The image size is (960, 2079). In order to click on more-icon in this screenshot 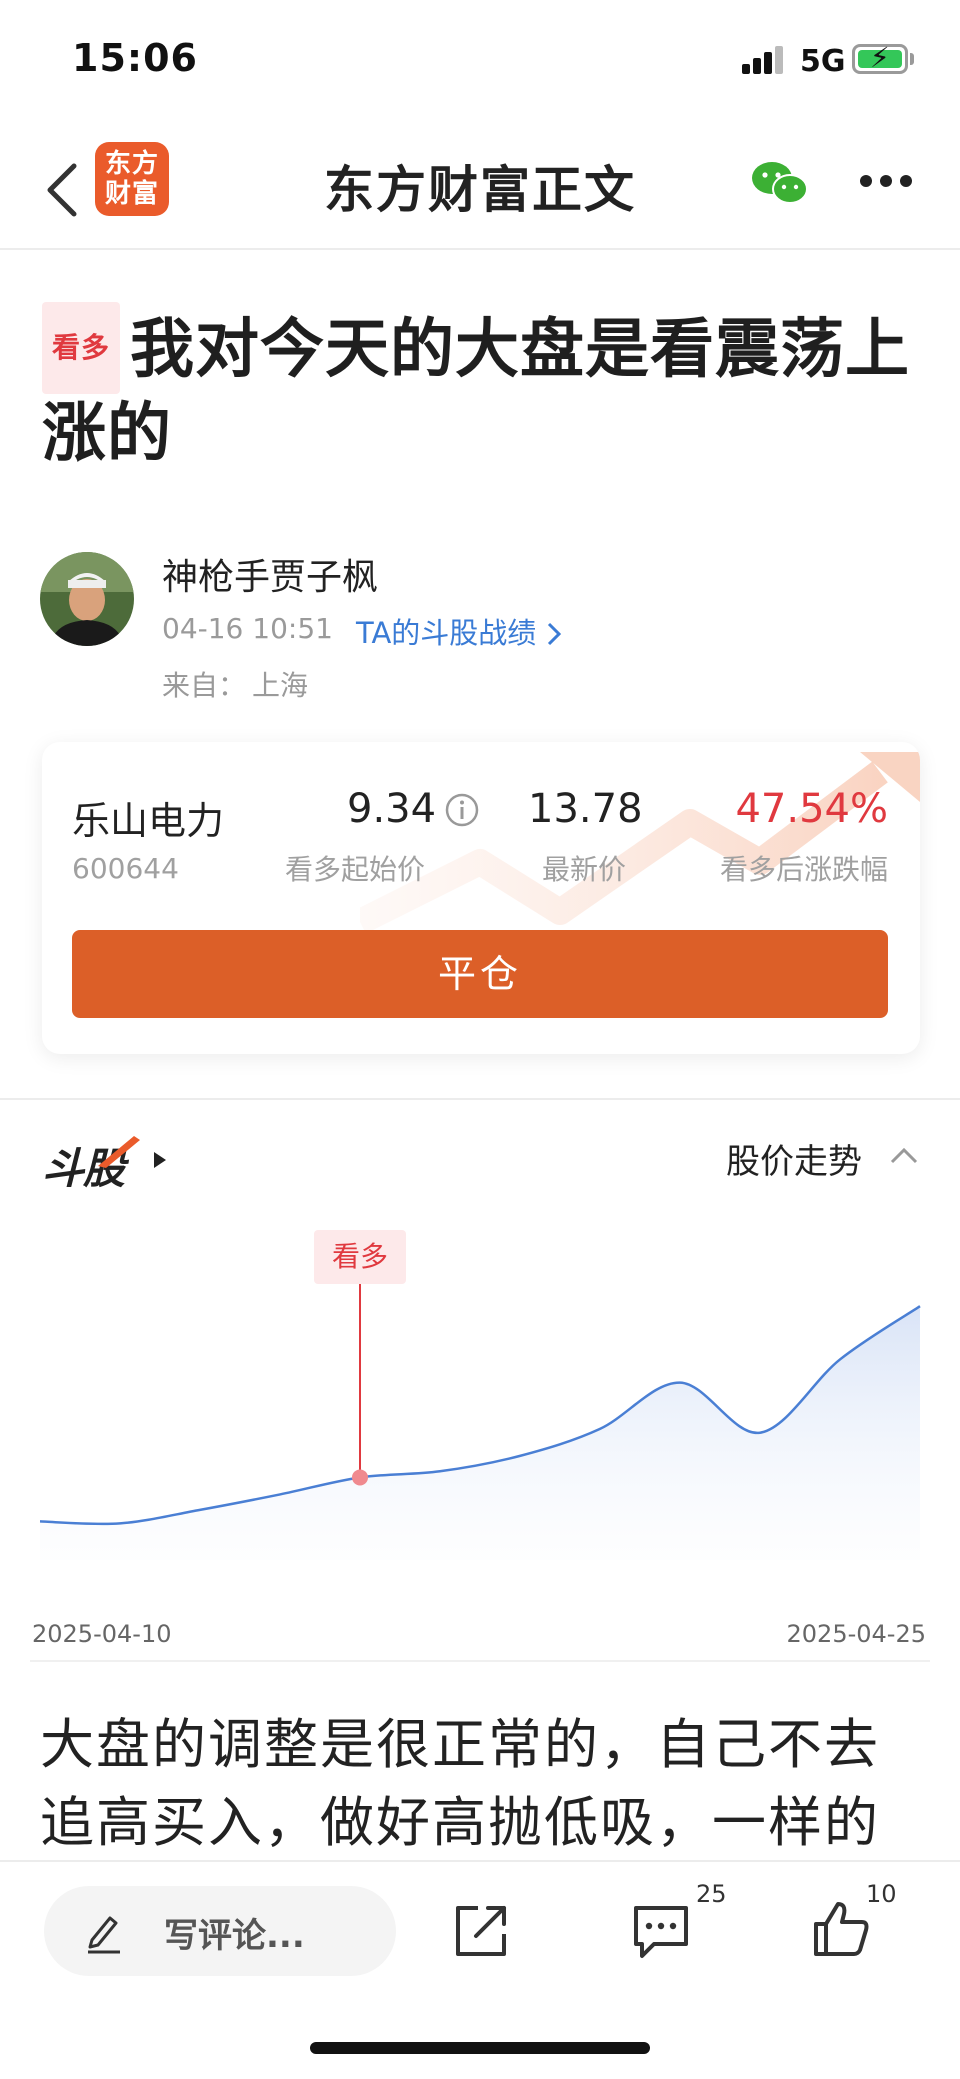, I will do `click(886, 182)`.